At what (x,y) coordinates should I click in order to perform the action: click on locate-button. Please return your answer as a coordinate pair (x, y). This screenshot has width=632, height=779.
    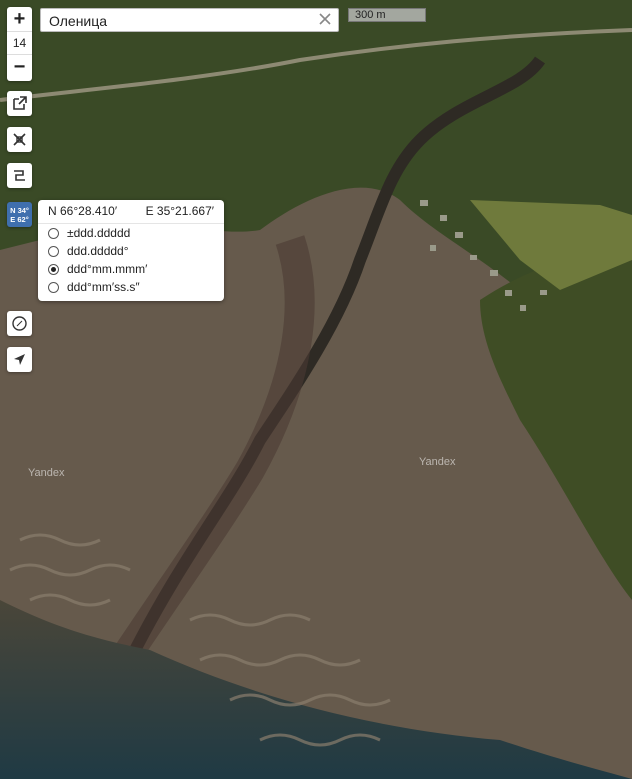
    Looking at the image, I should click on (19, 359).